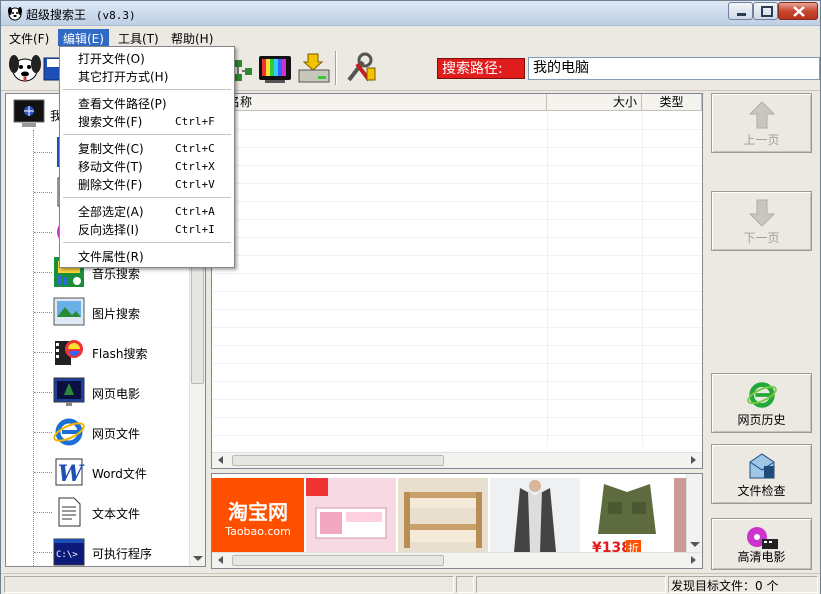  I want to click on file-check-button: 文件检查, so click(761, 474).